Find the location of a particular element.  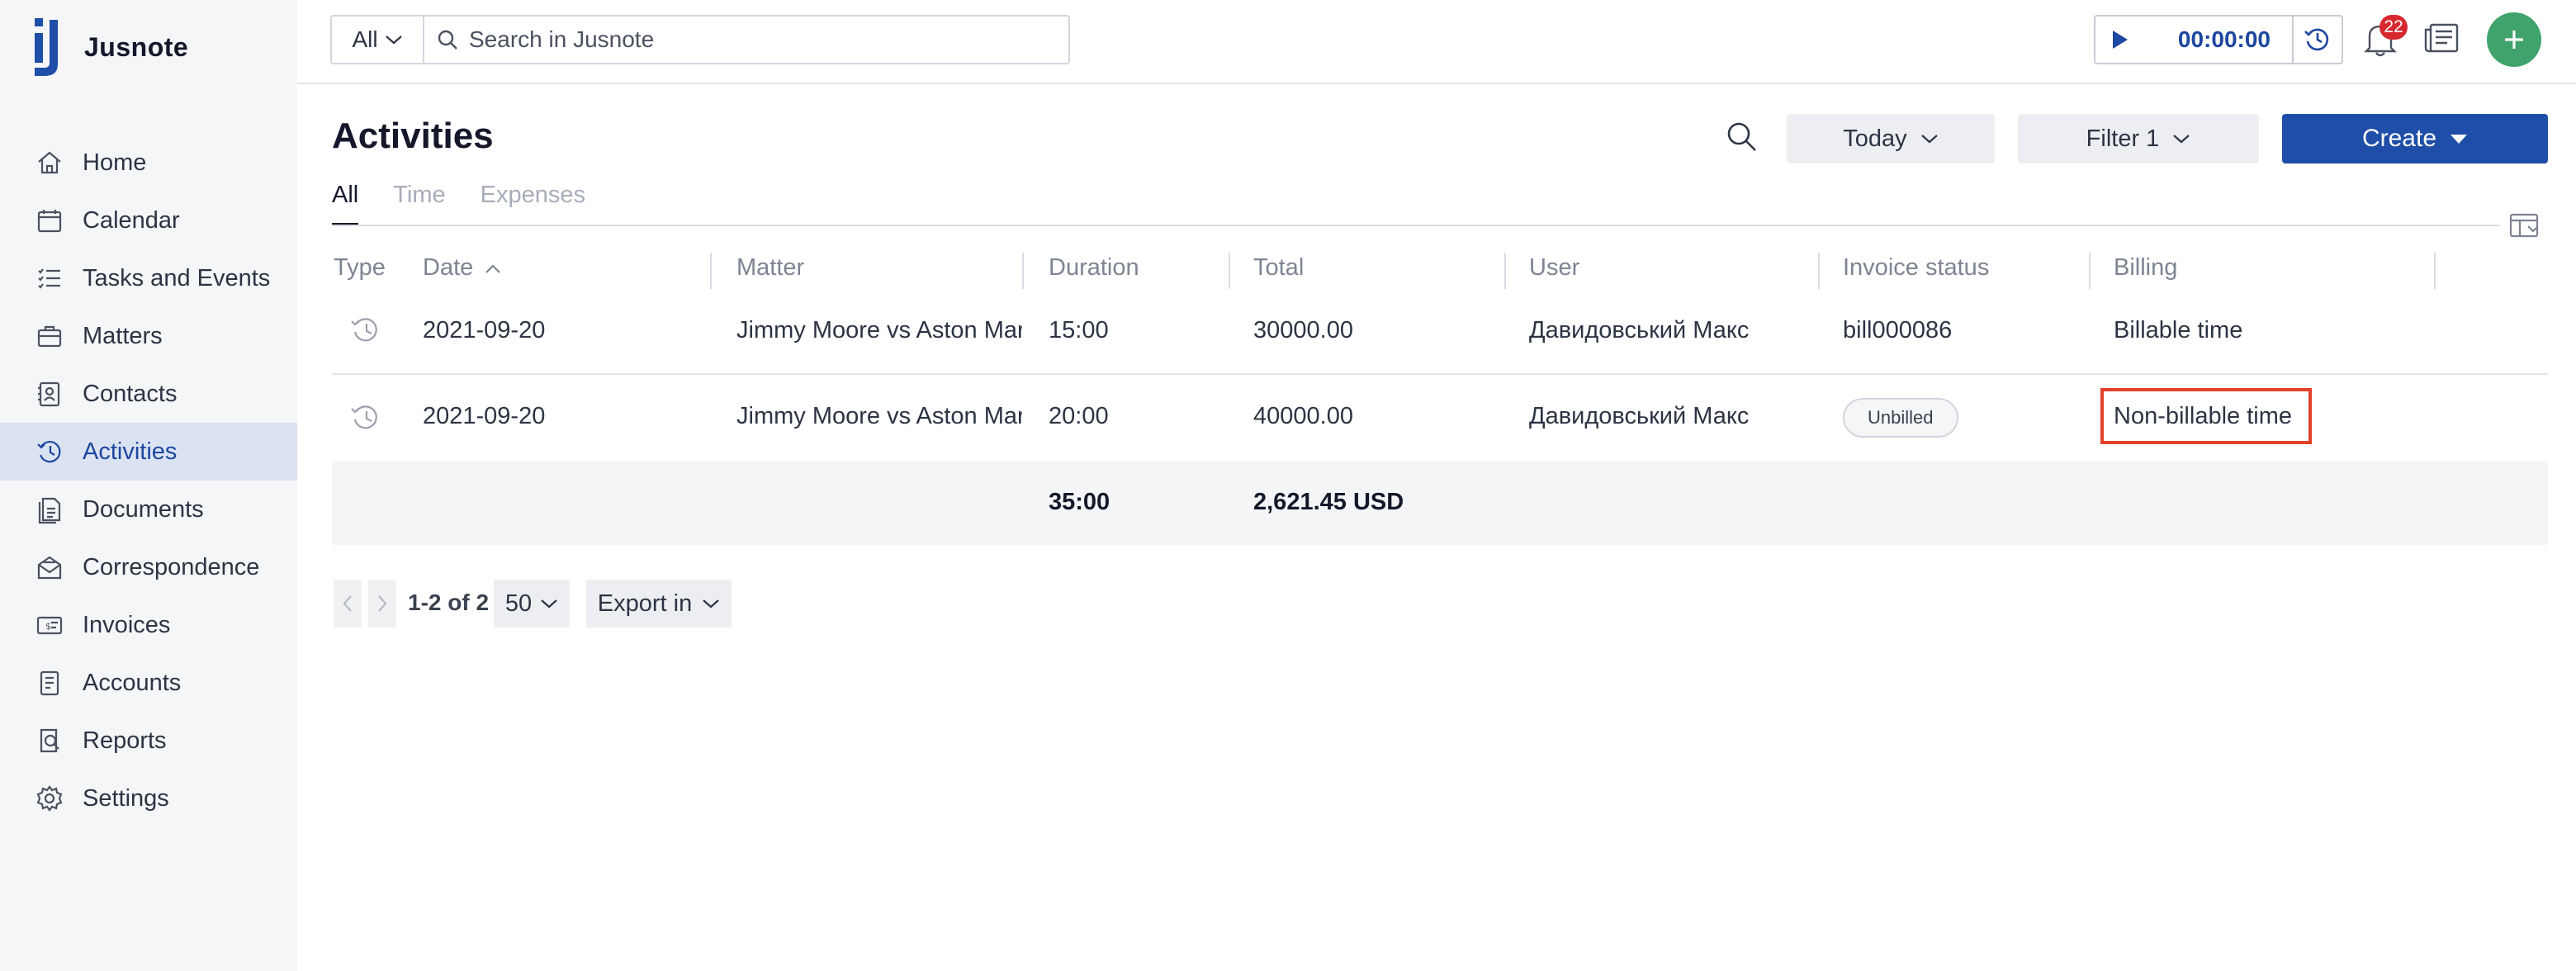

search-box is located at coordinates (746, 40).